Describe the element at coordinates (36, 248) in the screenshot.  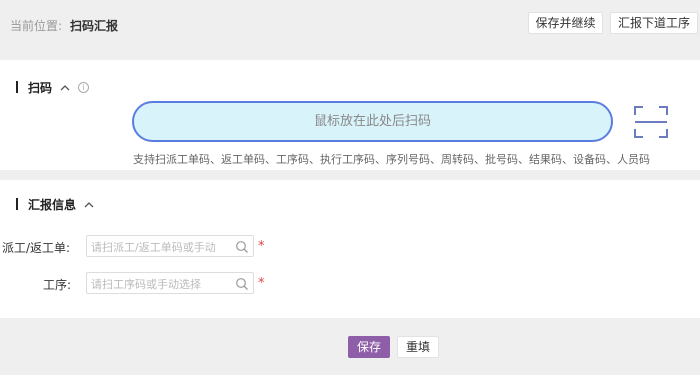
I see `dispatch-order-label: 派工/返工单:` at that location.